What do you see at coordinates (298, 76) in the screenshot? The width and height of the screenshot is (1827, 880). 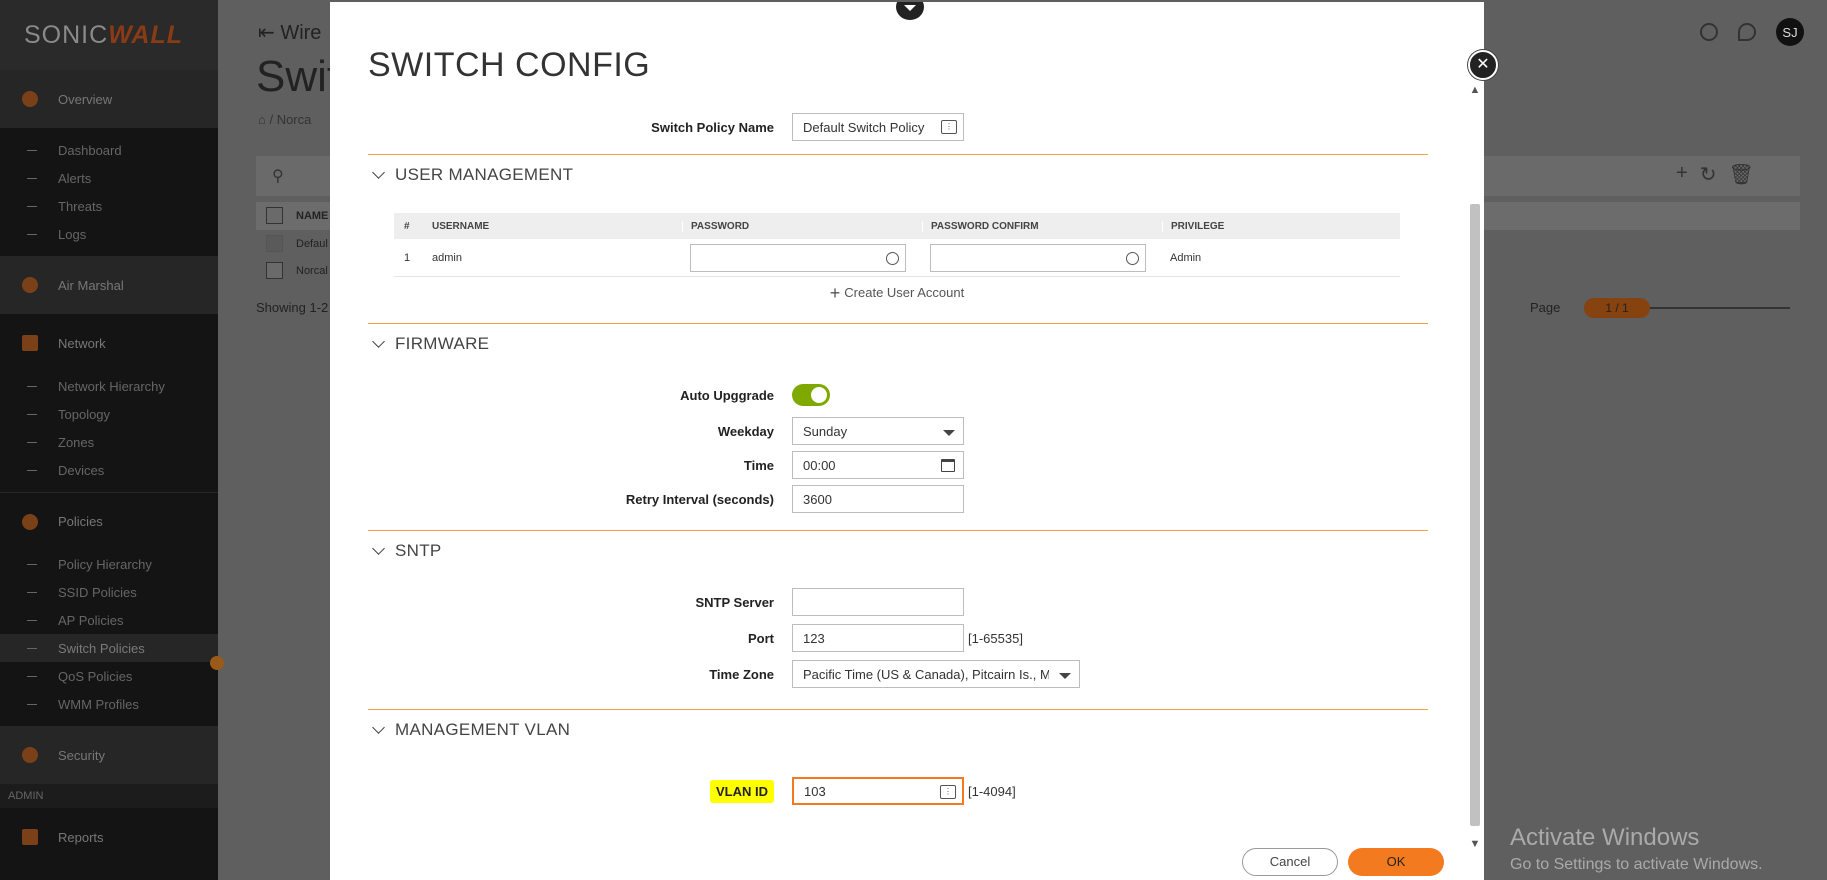 I see `bg-heading: Swit` at bounding box center [298, 76].